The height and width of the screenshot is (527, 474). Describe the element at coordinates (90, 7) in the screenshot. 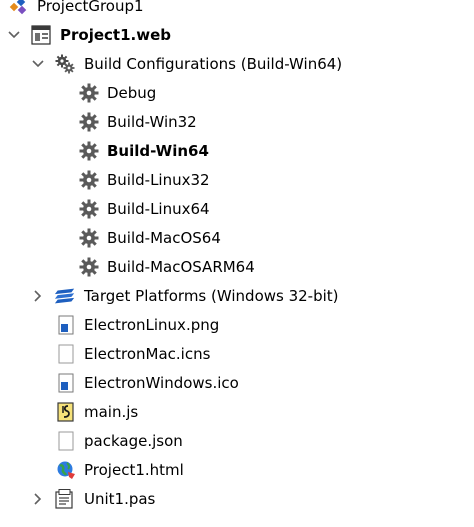

I see `tree-node-label: ProjectGroup1` at that location.